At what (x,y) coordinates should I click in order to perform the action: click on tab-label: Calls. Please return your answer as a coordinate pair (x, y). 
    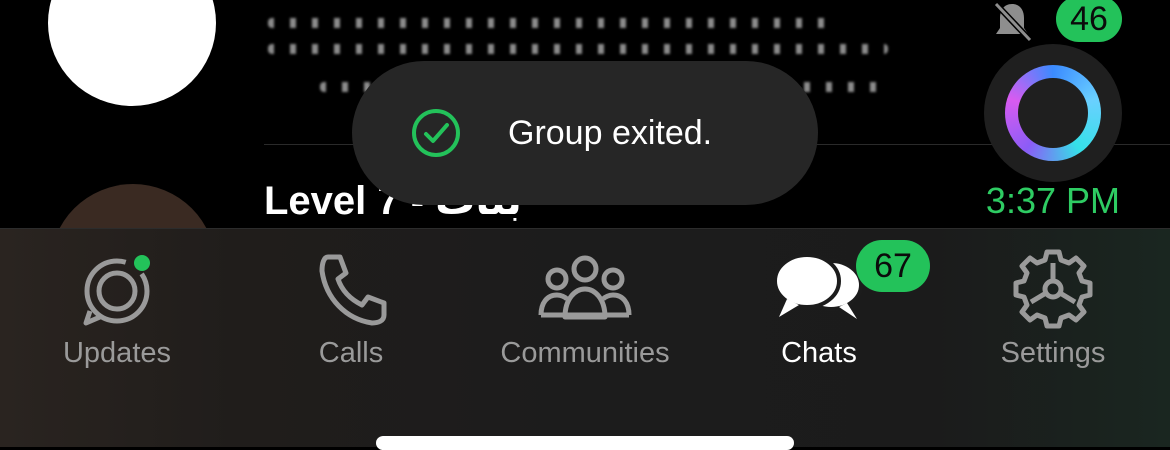
    Looking at the image, I should click on (351, 353).